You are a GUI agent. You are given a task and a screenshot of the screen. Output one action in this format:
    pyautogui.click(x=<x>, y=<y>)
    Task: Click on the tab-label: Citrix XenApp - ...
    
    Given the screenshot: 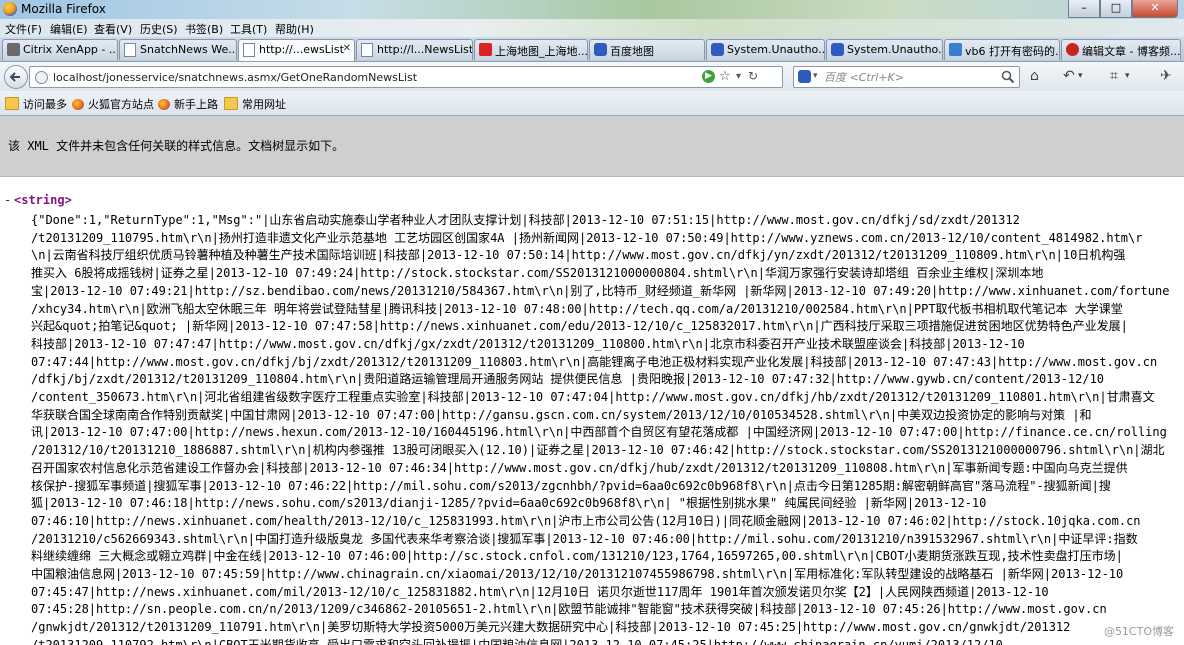 What is the action you would take?
    pyautogui.click(x=70, y=49)
    